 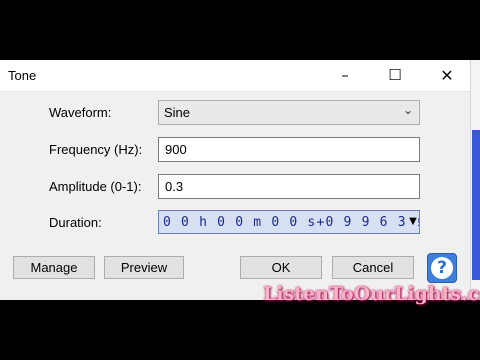 I want to click on dialog-title: Tone, so click(x=22, y=75).